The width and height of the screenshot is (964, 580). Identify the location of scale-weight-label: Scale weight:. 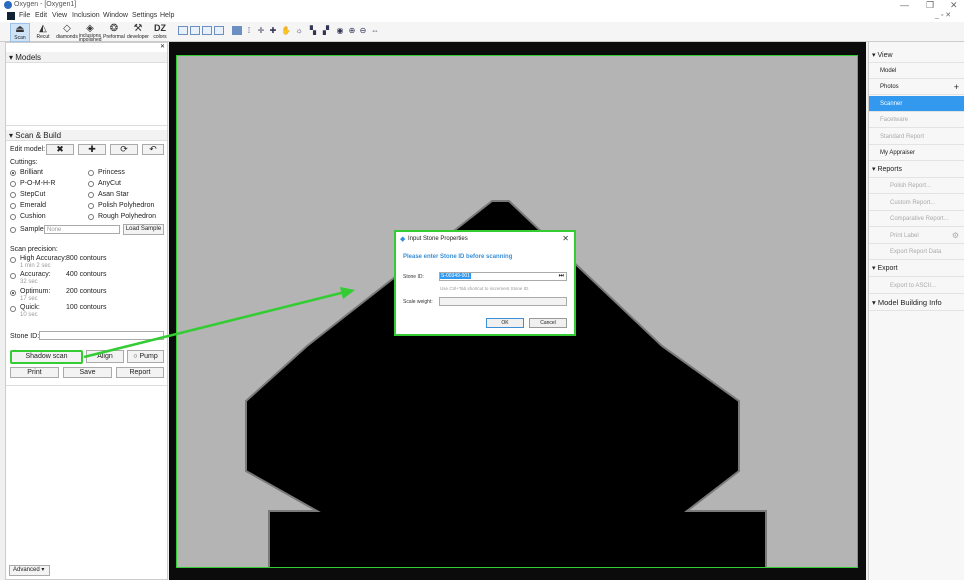
(418, 302).